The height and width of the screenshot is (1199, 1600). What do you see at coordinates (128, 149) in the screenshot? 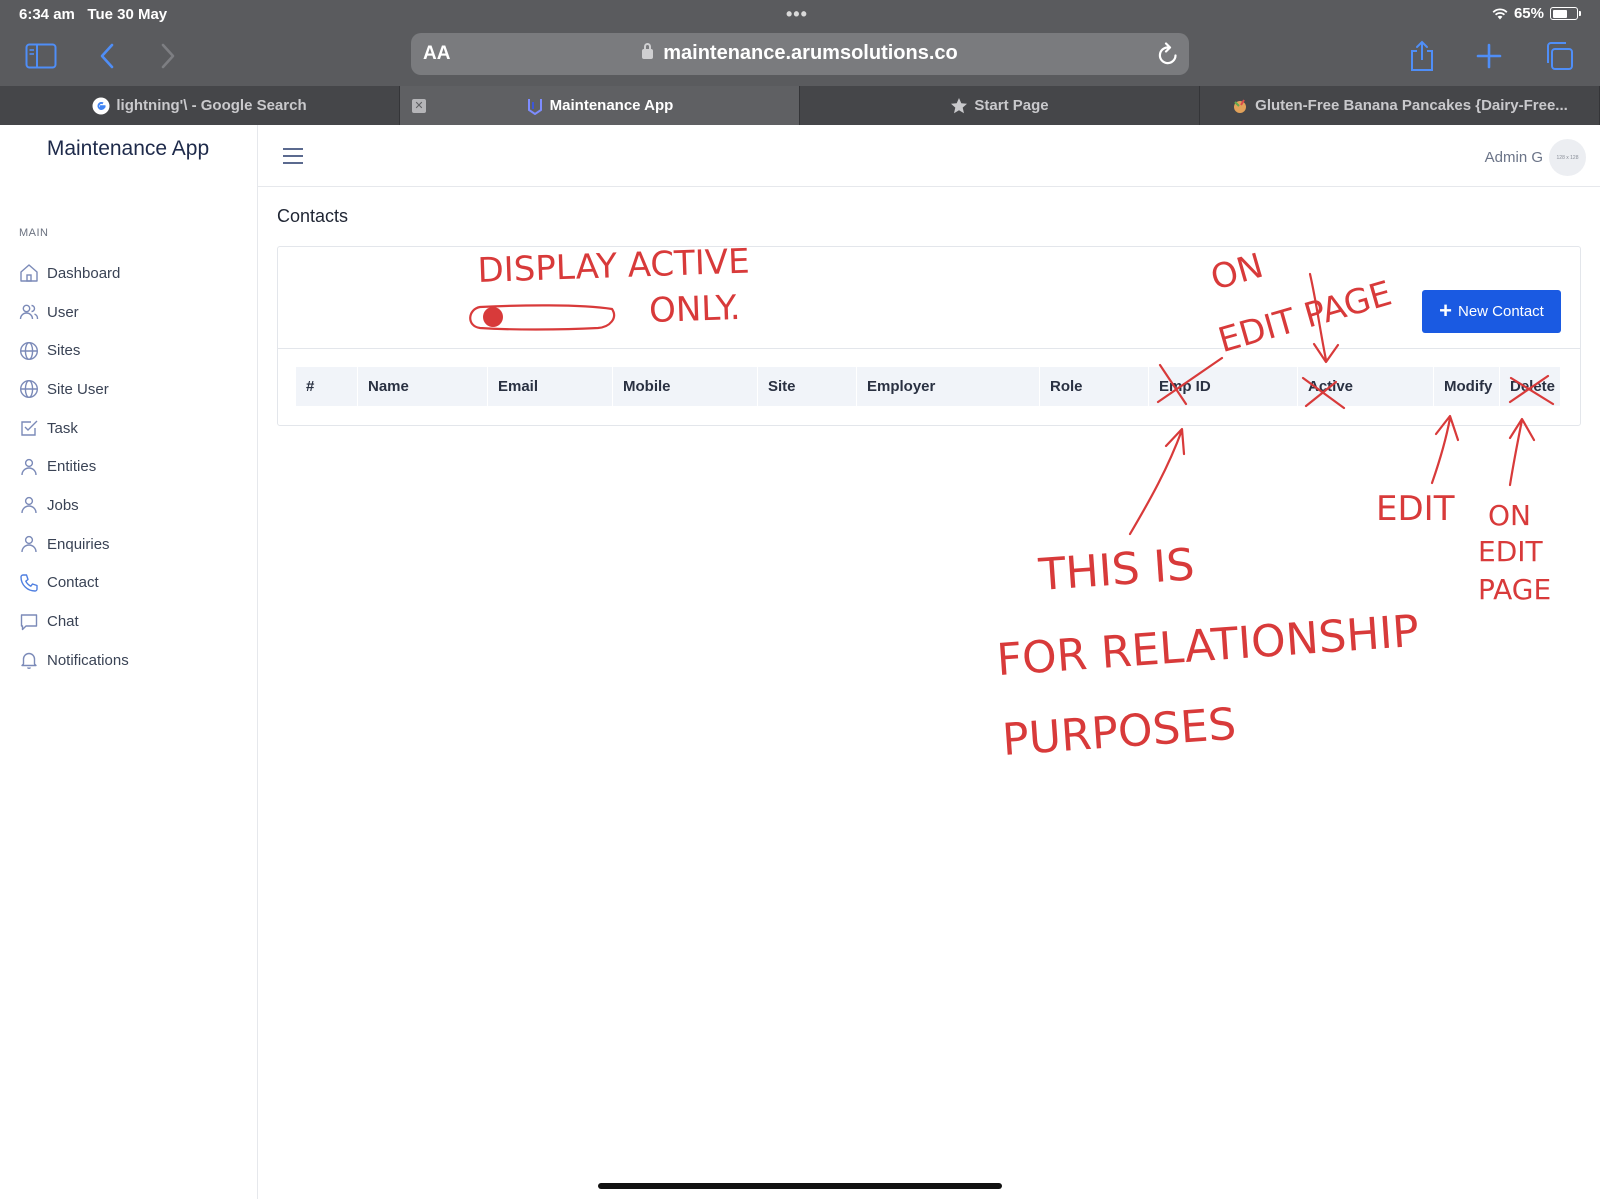
I see `brand-title: Maintenance App` at bounding box center [128, 149].